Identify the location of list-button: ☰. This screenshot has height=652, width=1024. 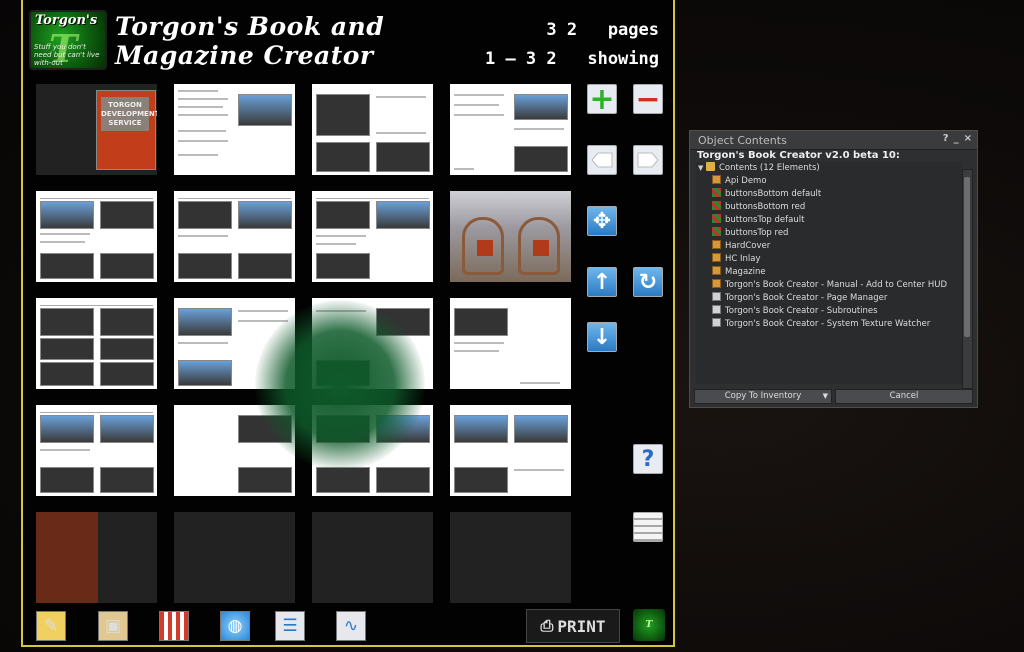
(290, 626).